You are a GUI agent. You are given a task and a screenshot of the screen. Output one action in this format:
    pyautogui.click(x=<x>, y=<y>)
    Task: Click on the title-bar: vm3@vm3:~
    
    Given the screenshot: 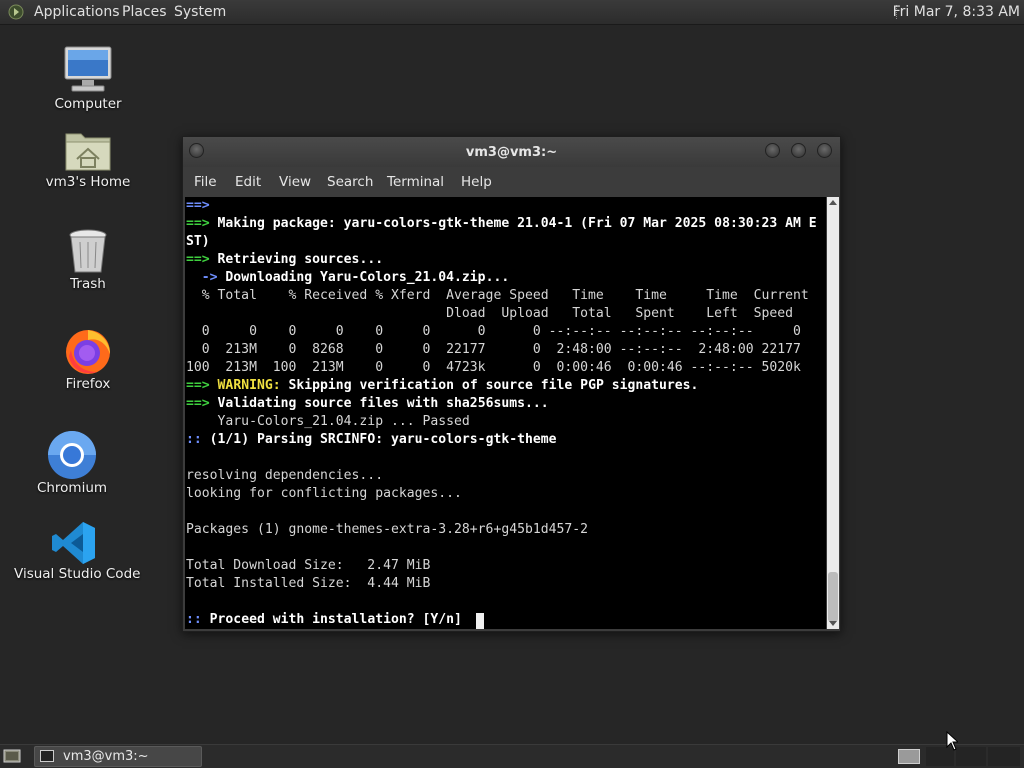 What is the action you would take?
    pyautogui.click(x=511, y=152)
    